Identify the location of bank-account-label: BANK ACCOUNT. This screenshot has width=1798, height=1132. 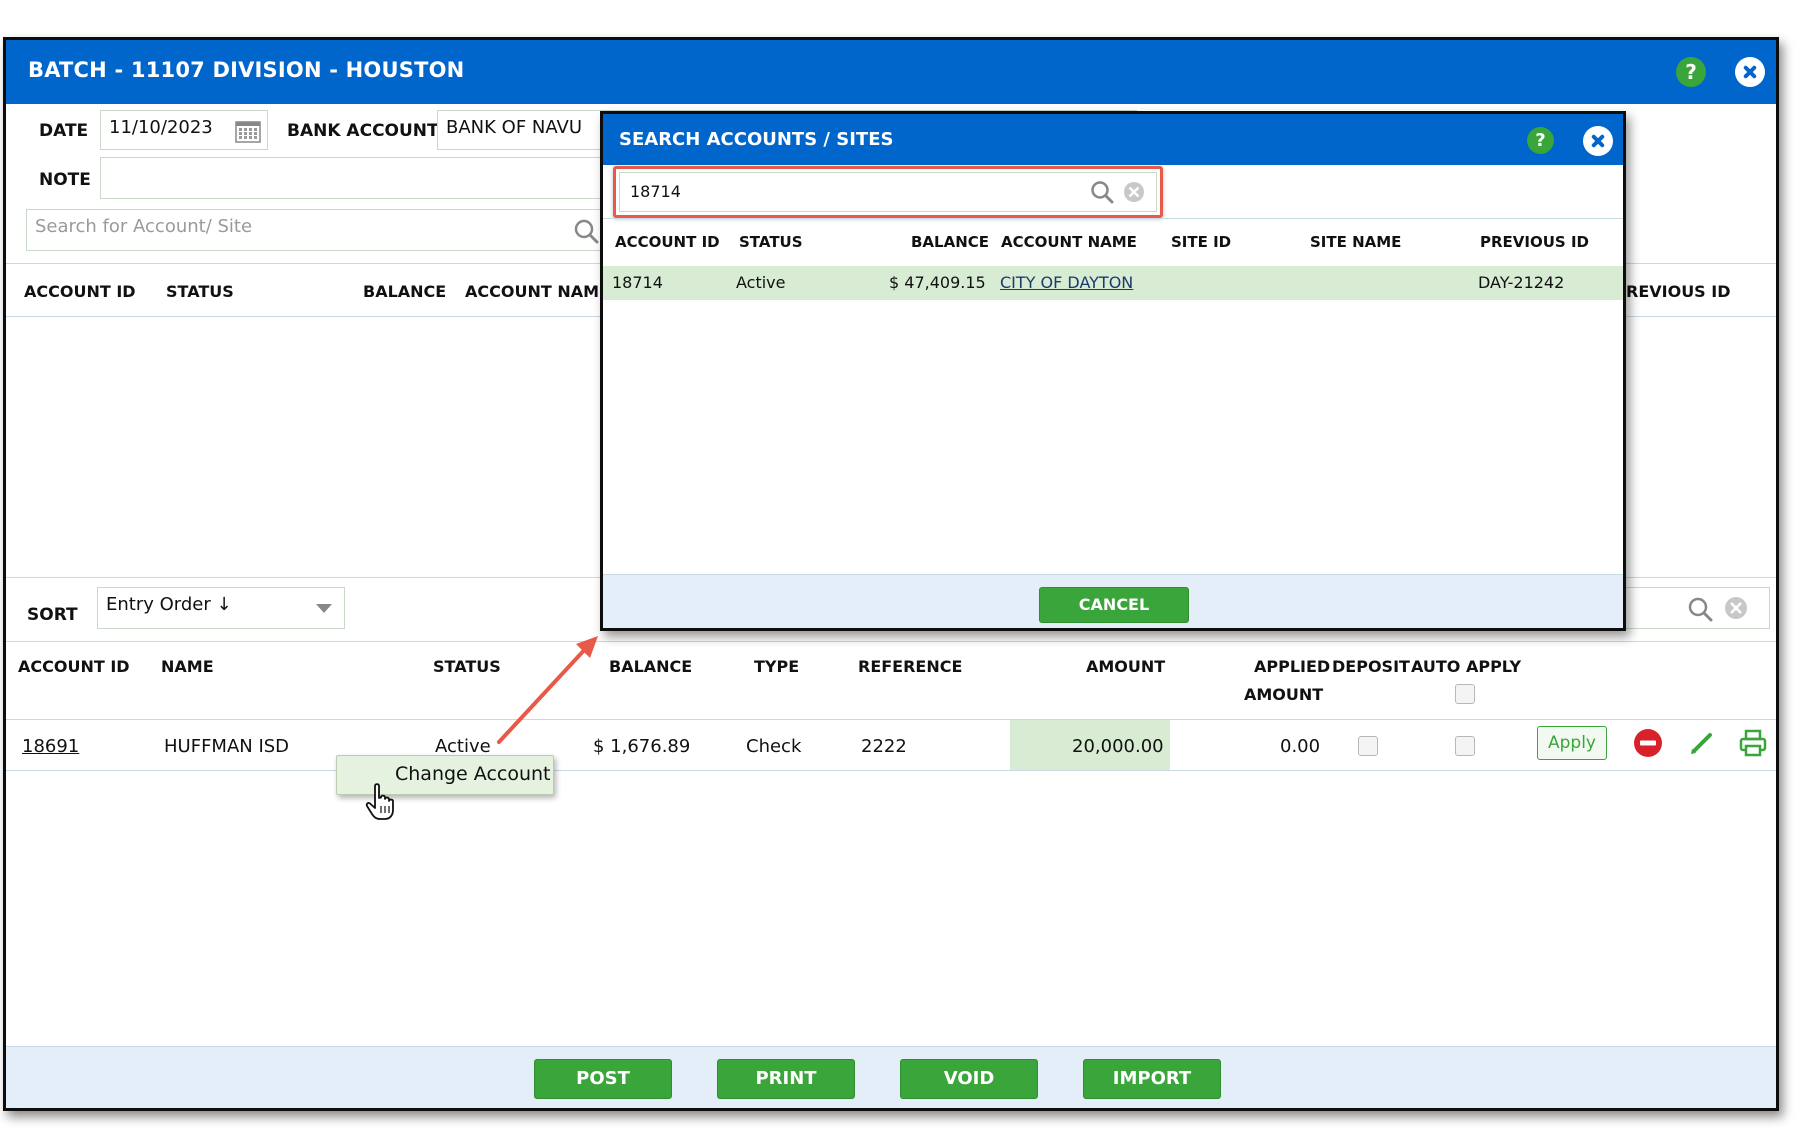
(363, 131).